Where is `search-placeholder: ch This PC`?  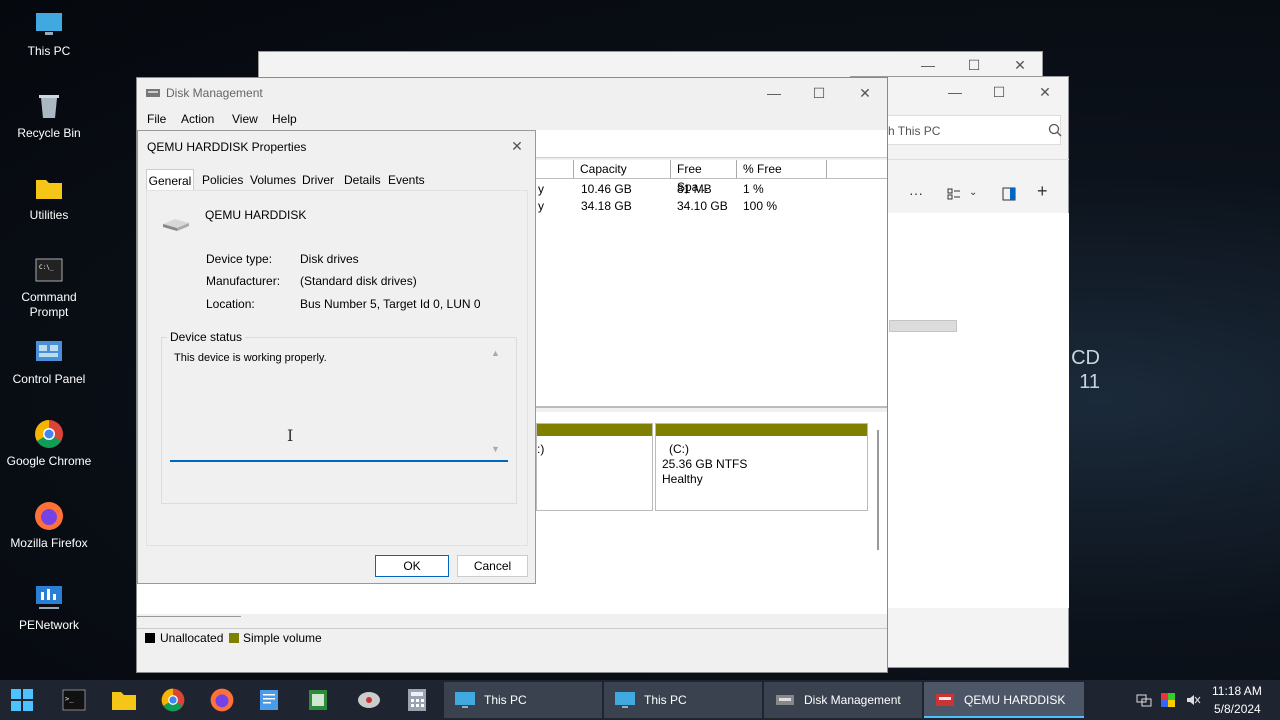
search-placeholder: ch This PC is located at coordinates (911, 131).